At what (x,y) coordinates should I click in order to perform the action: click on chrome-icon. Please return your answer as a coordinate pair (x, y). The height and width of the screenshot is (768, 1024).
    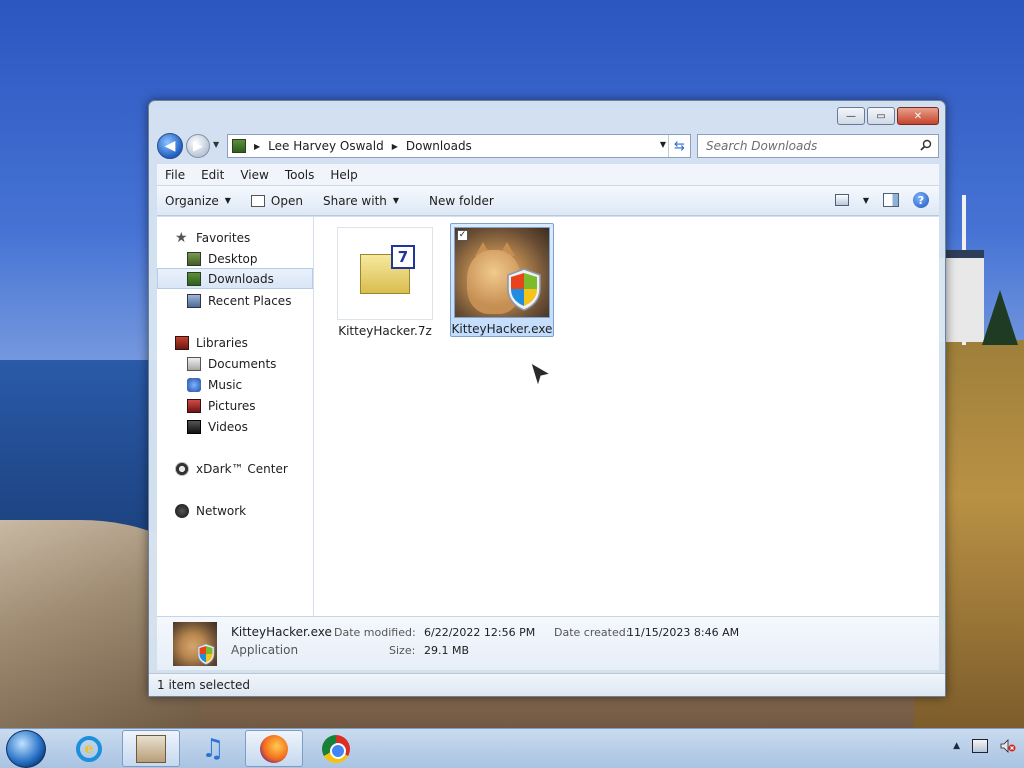
    Looking at the image, I should click on (336, 748).